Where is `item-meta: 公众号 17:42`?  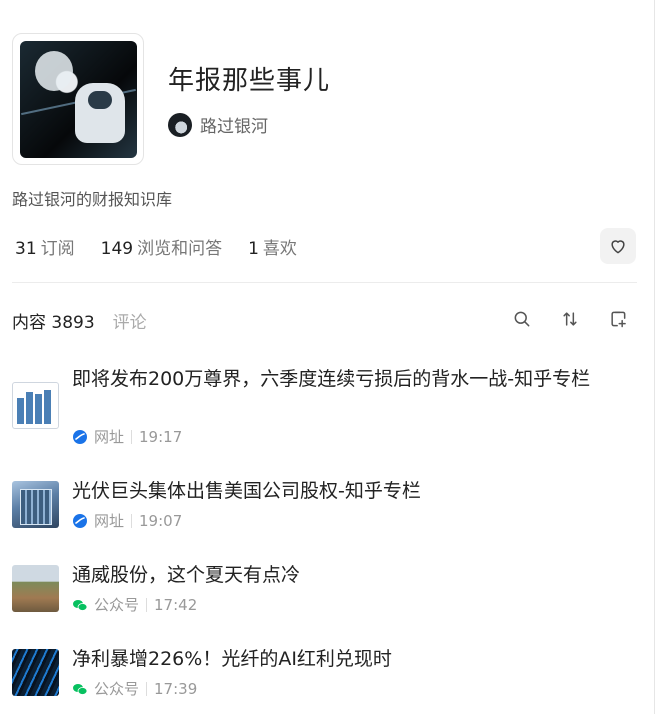 item-meta: 公众号 17:42 is located at coordinates (134, 604).